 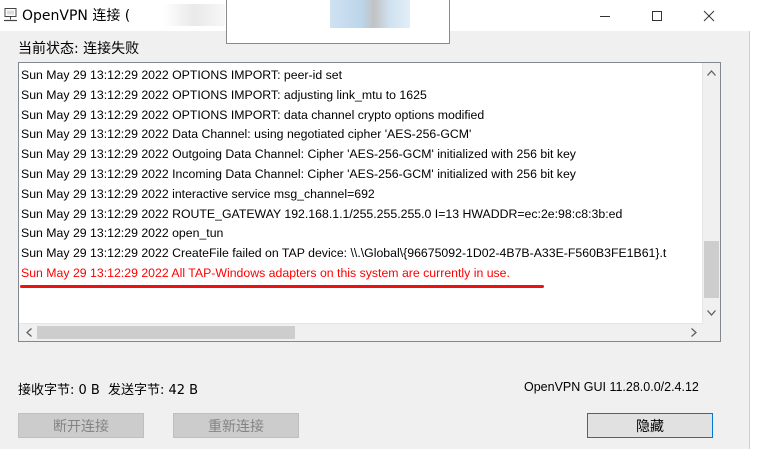 I want to click on scroll-up-button, so click(x=711, y=72).